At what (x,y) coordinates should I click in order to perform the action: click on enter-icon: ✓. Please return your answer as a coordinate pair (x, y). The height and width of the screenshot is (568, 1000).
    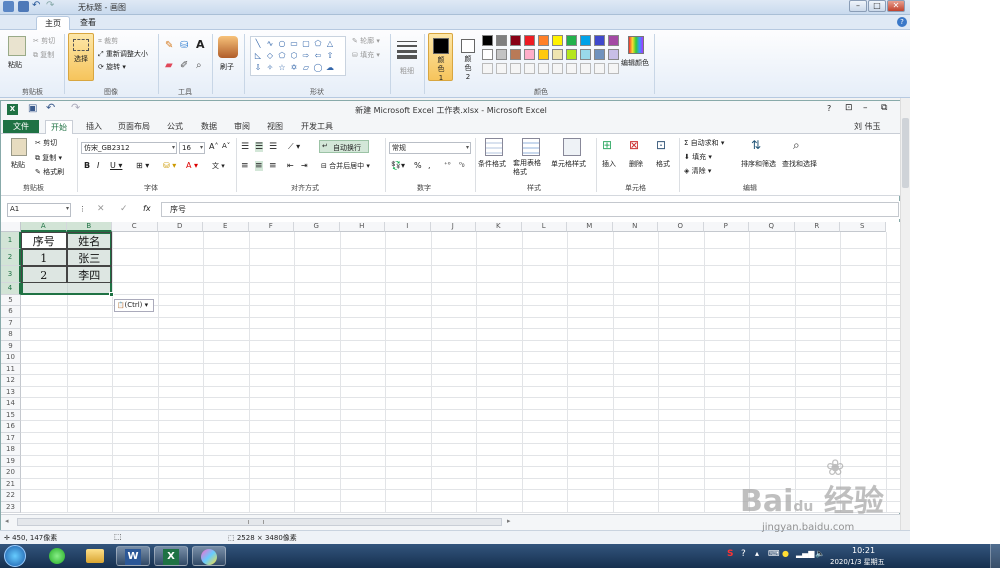
    Looking at the image, I should click on (124, 209).